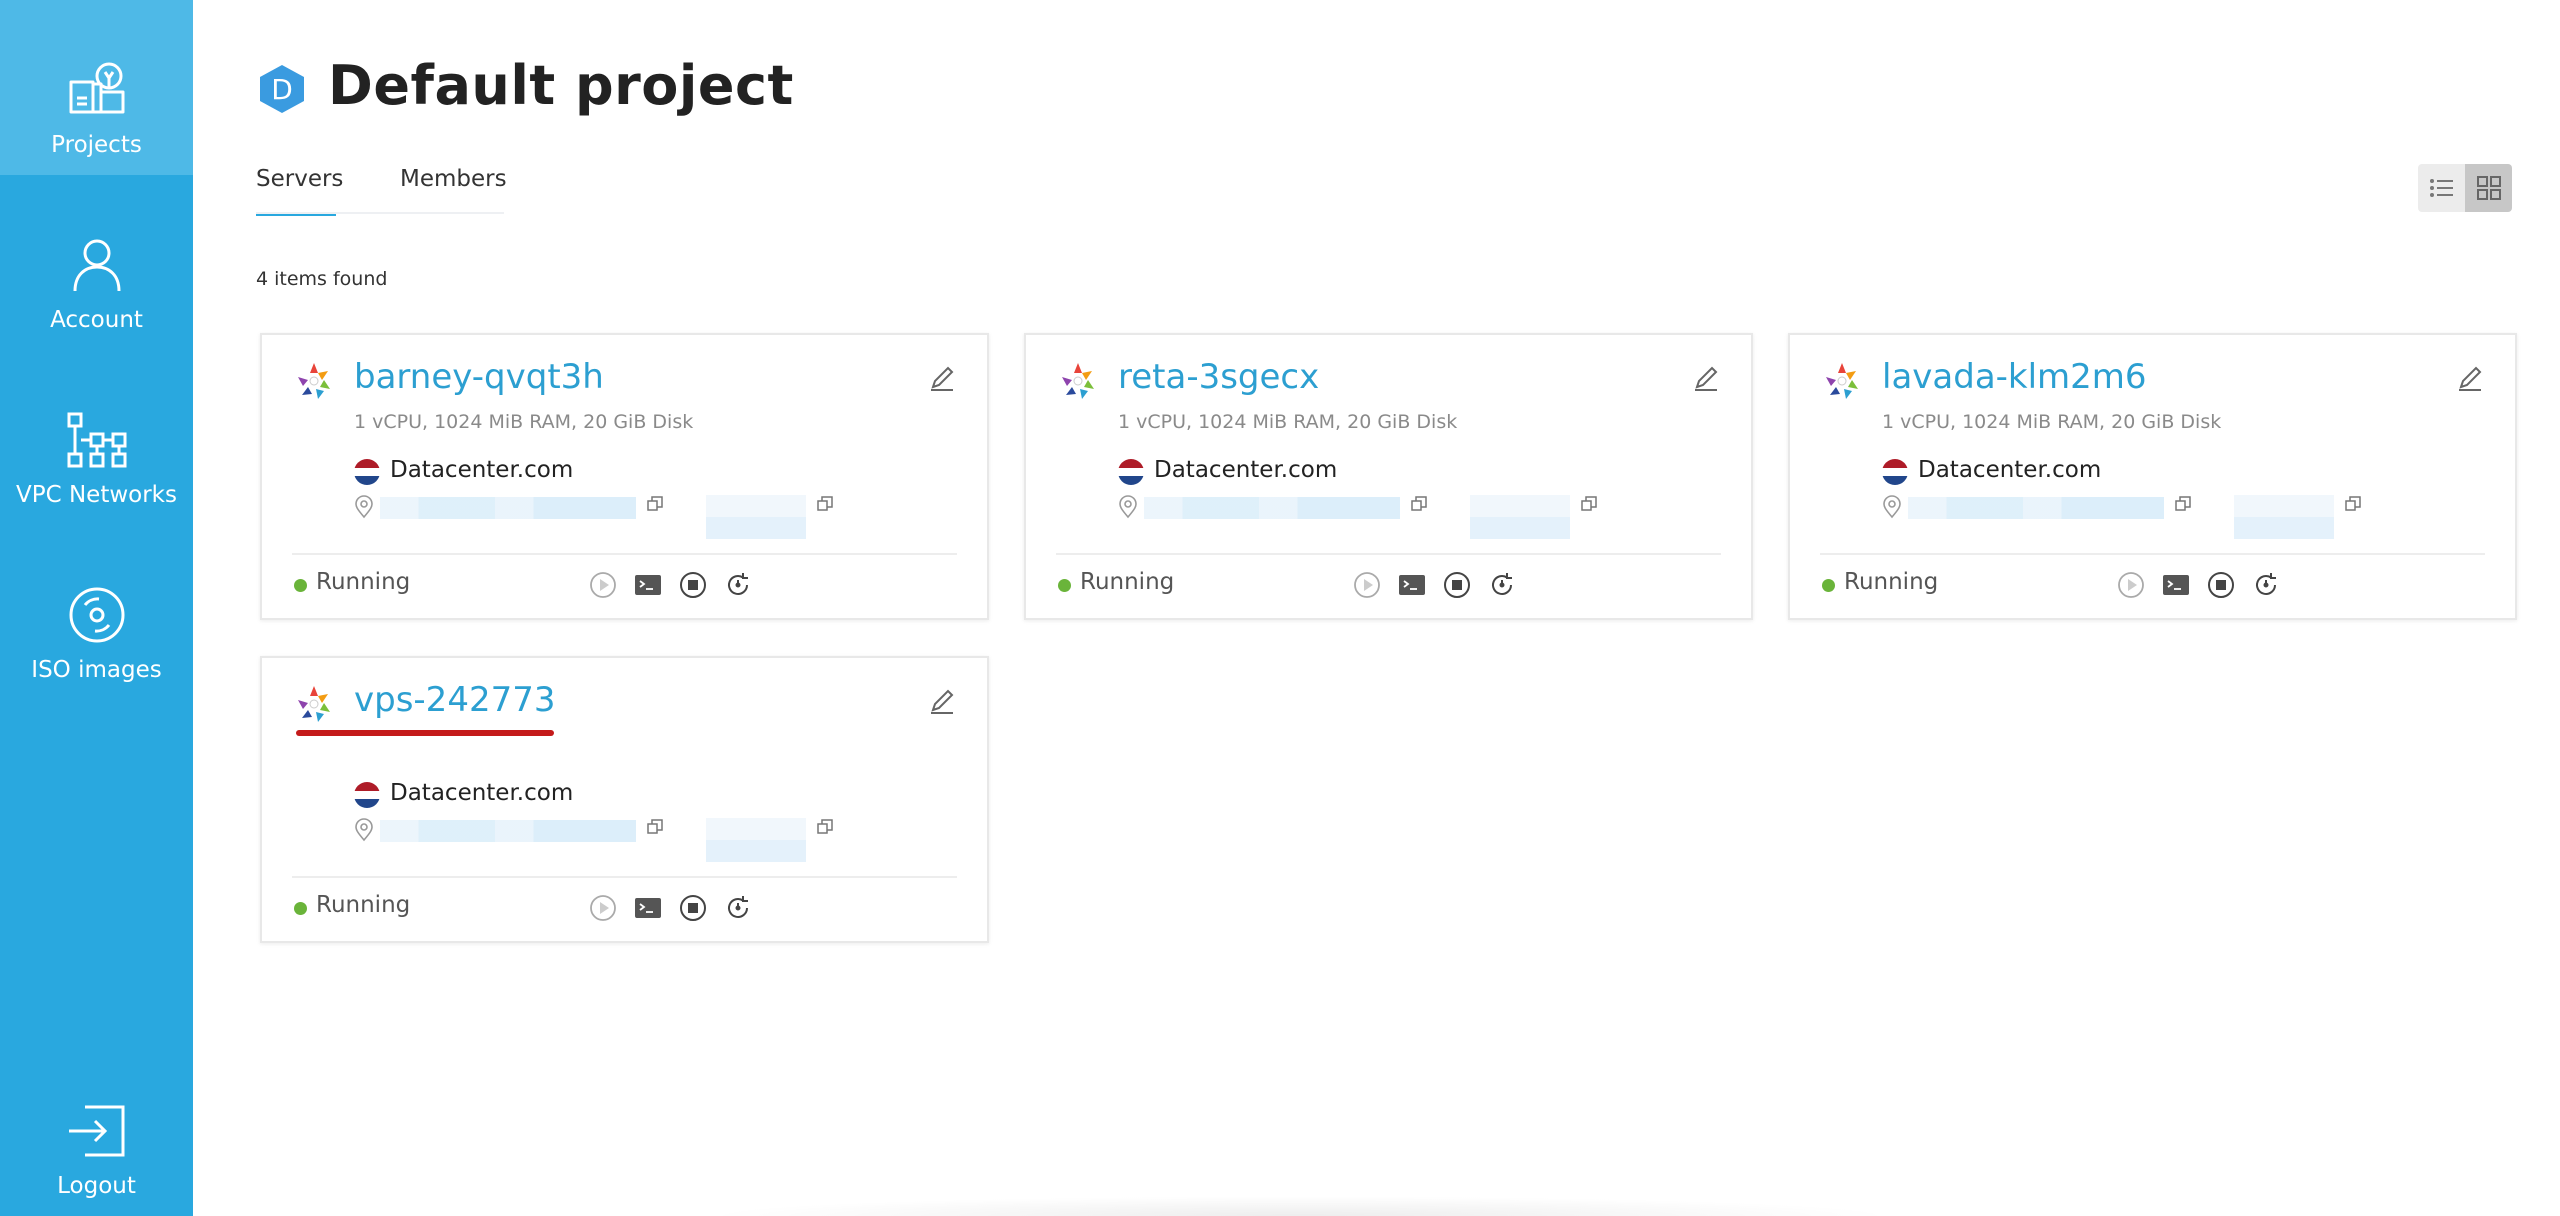  What do you see at coordinates (1218, 377) in the screenshot?
I see `server-name-link: reta-3sgecx` at bounding box center [1218, 377].